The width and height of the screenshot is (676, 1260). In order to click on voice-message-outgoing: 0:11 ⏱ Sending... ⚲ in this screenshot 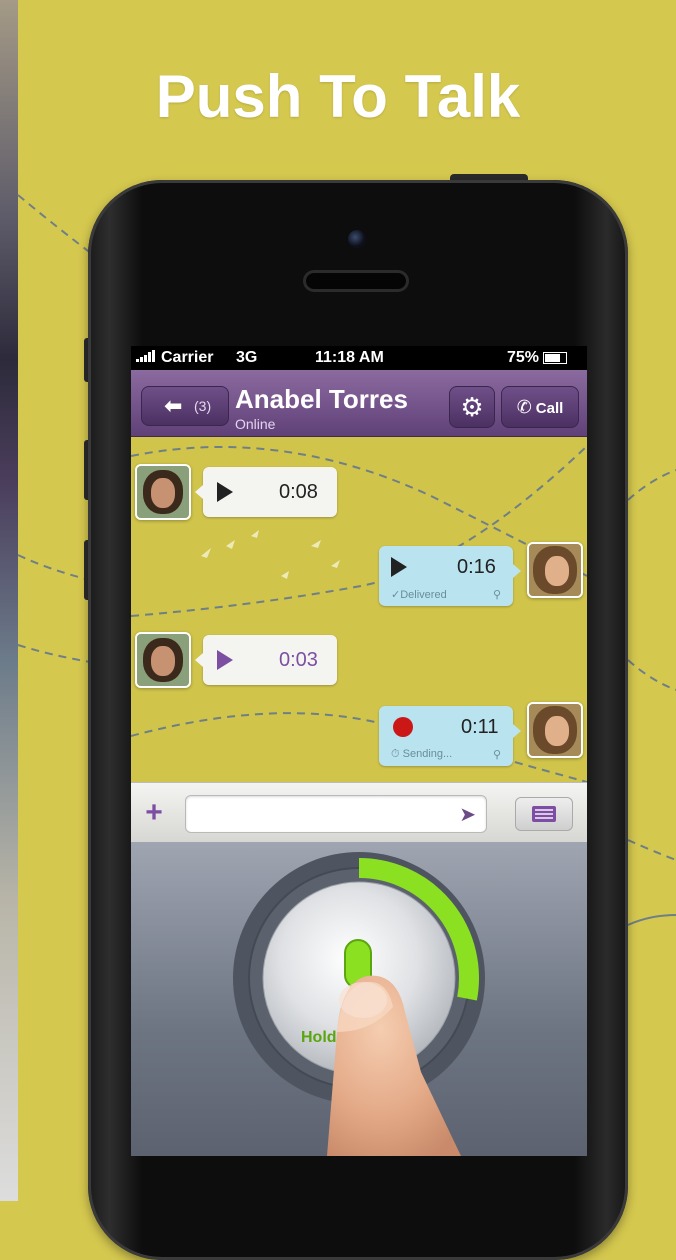, I will do `click(450, 736)`.